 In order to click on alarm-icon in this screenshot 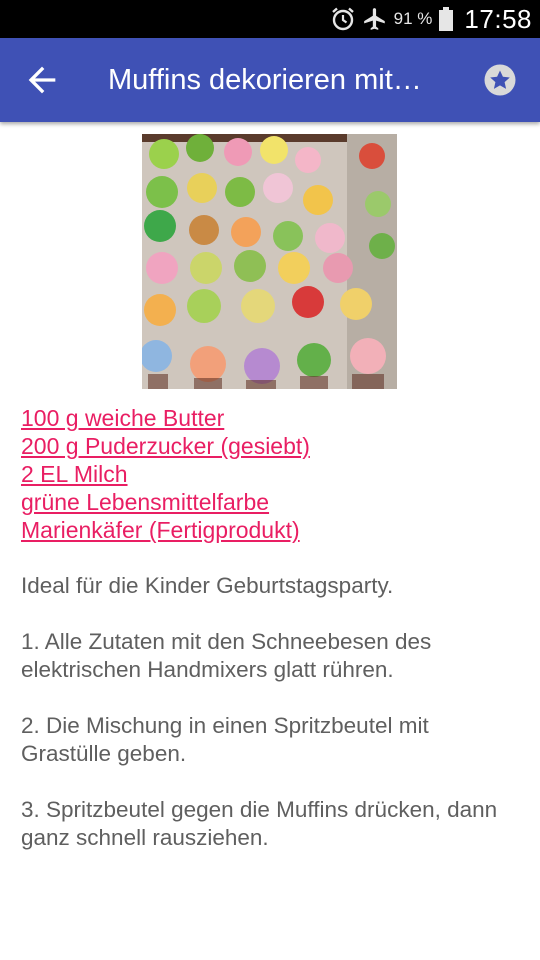, I will do `click(343, 19)`.